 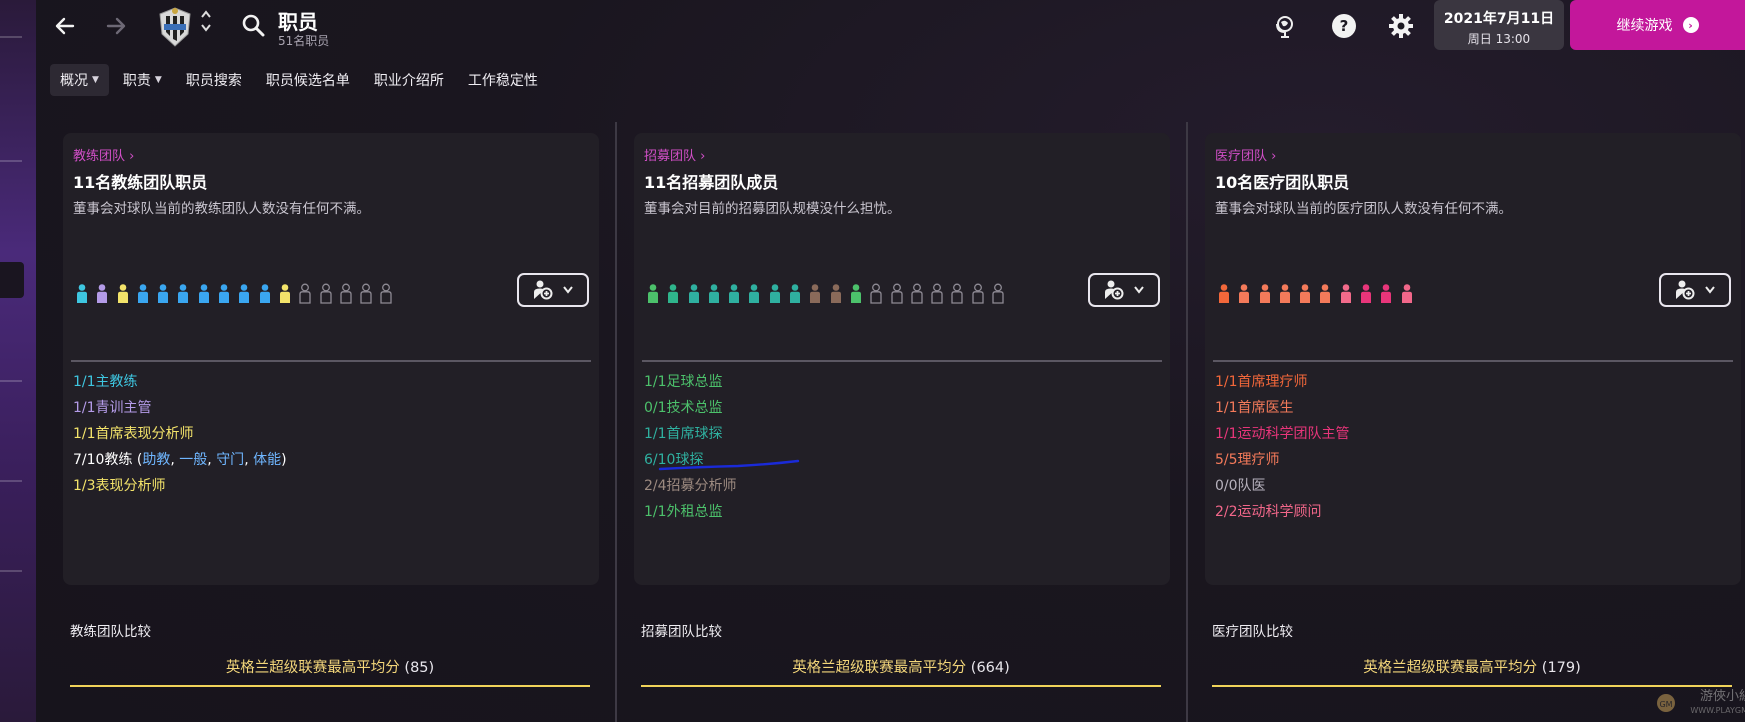 I want to click on svg-text: WWW.PLAYGM.CC, so click(x=1717, y=710).